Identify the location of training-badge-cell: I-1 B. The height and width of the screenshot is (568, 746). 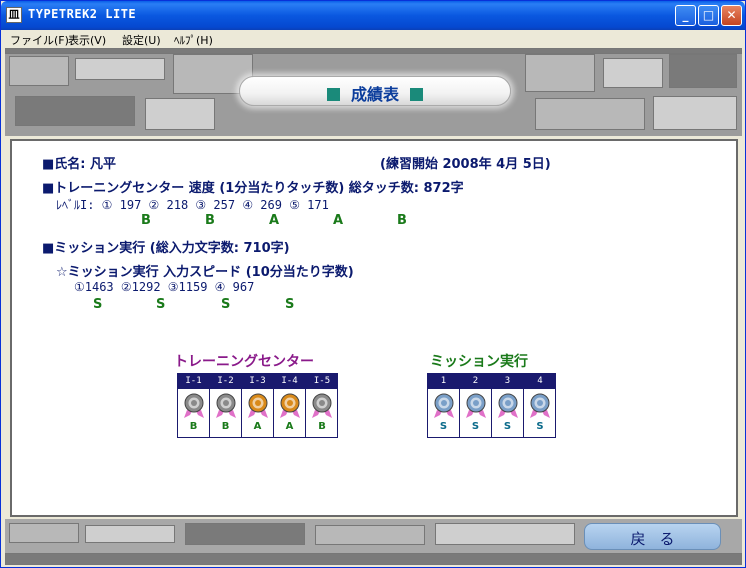
(194, 405).